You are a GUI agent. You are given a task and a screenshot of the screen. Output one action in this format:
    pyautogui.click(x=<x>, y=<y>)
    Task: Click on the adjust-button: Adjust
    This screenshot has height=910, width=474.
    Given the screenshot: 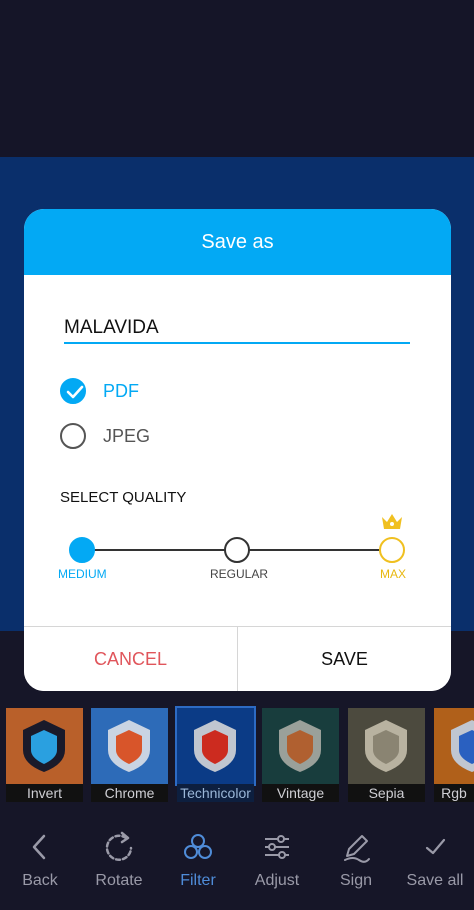 What is the action you would take?
    pyautogui.click(x=277, y=860)
    